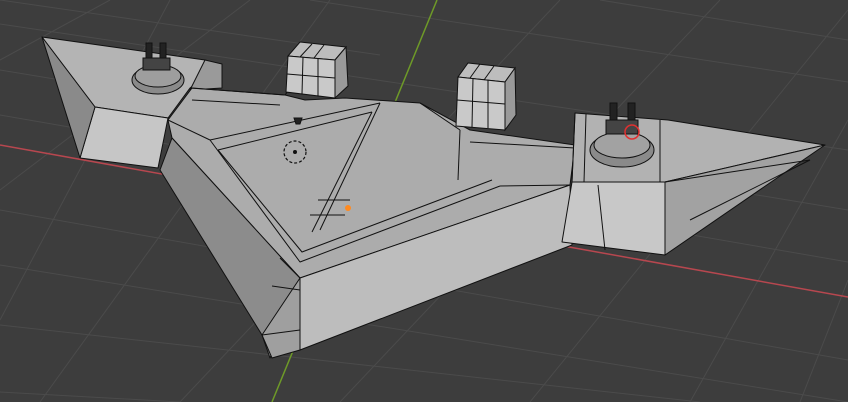  What do you see at coordinates (124, 137) in the screenshot?
I see `left-wing-front-face` at bounding box center [124, 137].